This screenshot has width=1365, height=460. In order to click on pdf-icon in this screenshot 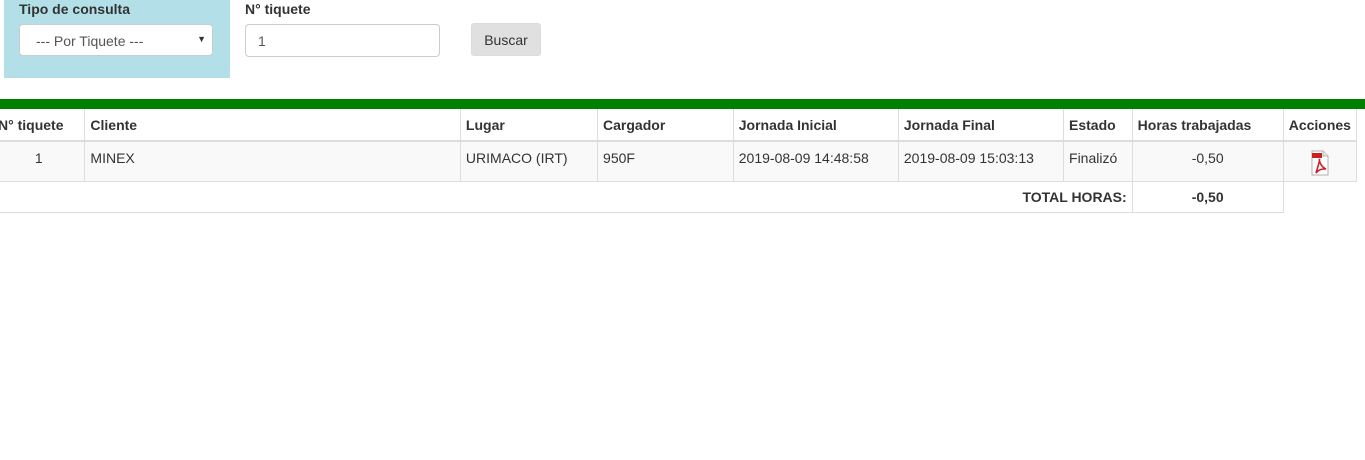, I will do `click(1320, 163)`.